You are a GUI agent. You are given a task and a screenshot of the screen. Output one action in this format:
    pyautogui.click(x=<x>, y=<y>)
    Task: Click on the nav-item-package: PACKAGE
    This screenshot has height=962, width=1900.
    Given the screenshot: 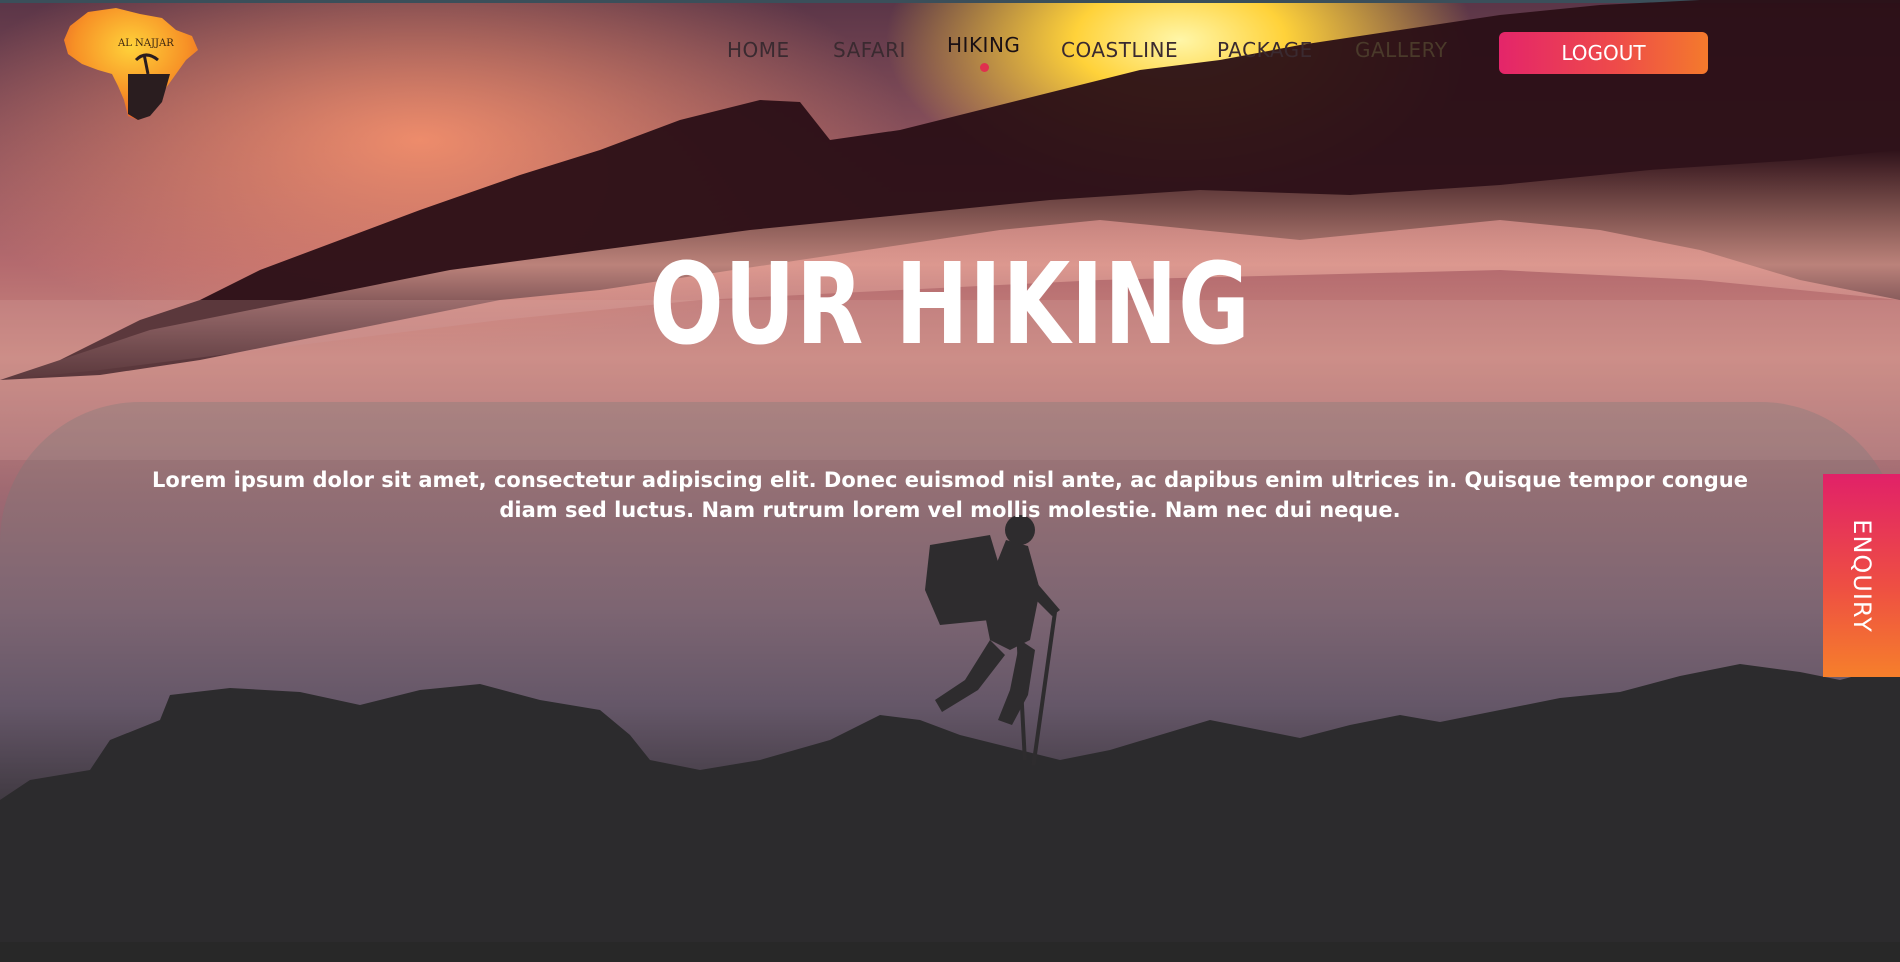 What is the action you would take?
    pyautogui.click(x=1265, y=50)
    